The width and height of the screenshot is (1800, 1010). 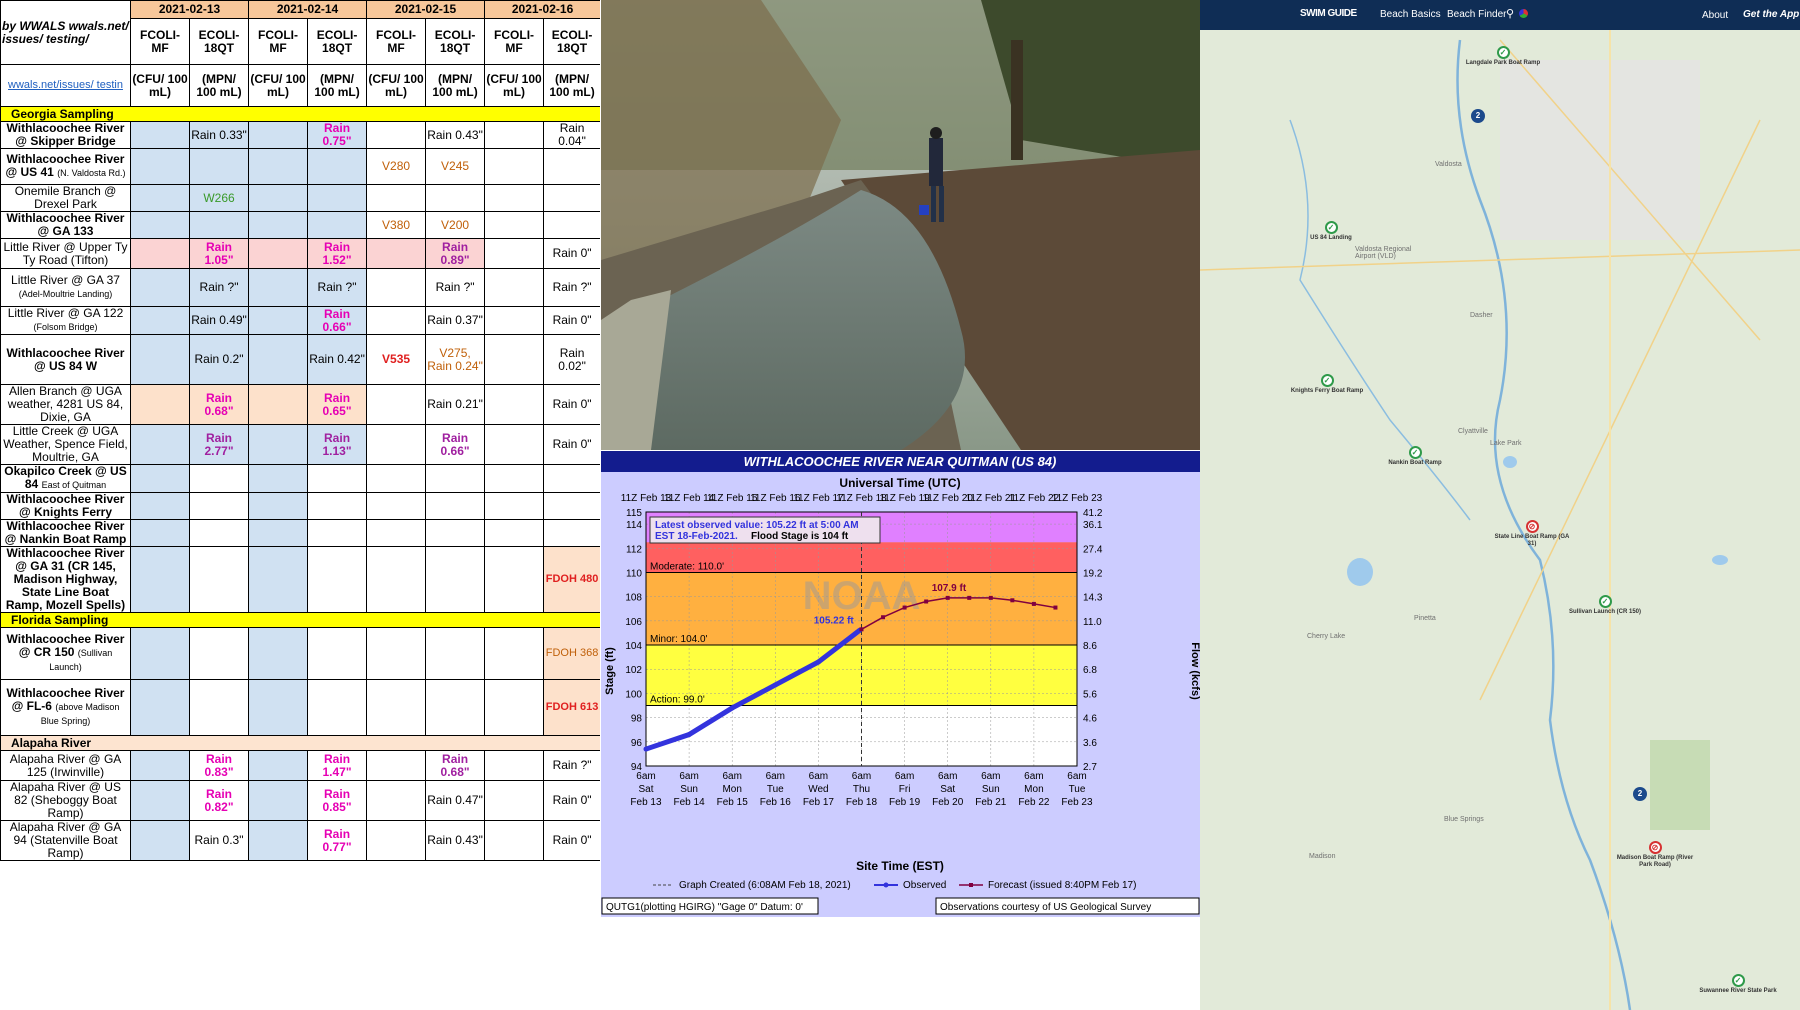 I want to click on search-icon: ⚲, so click(x=1510, y=13).